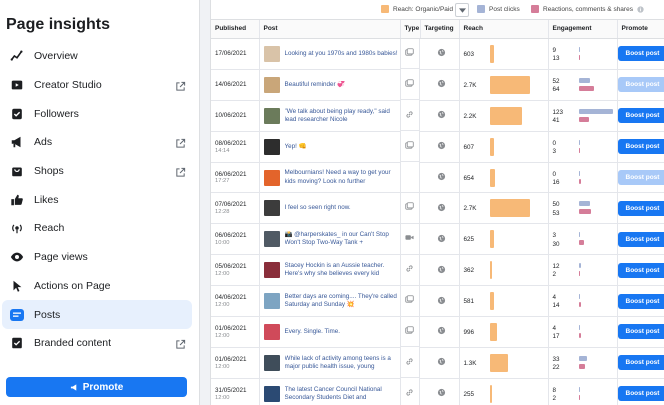  I want to click on engagement-cell: 123 41, so click(583, 116).